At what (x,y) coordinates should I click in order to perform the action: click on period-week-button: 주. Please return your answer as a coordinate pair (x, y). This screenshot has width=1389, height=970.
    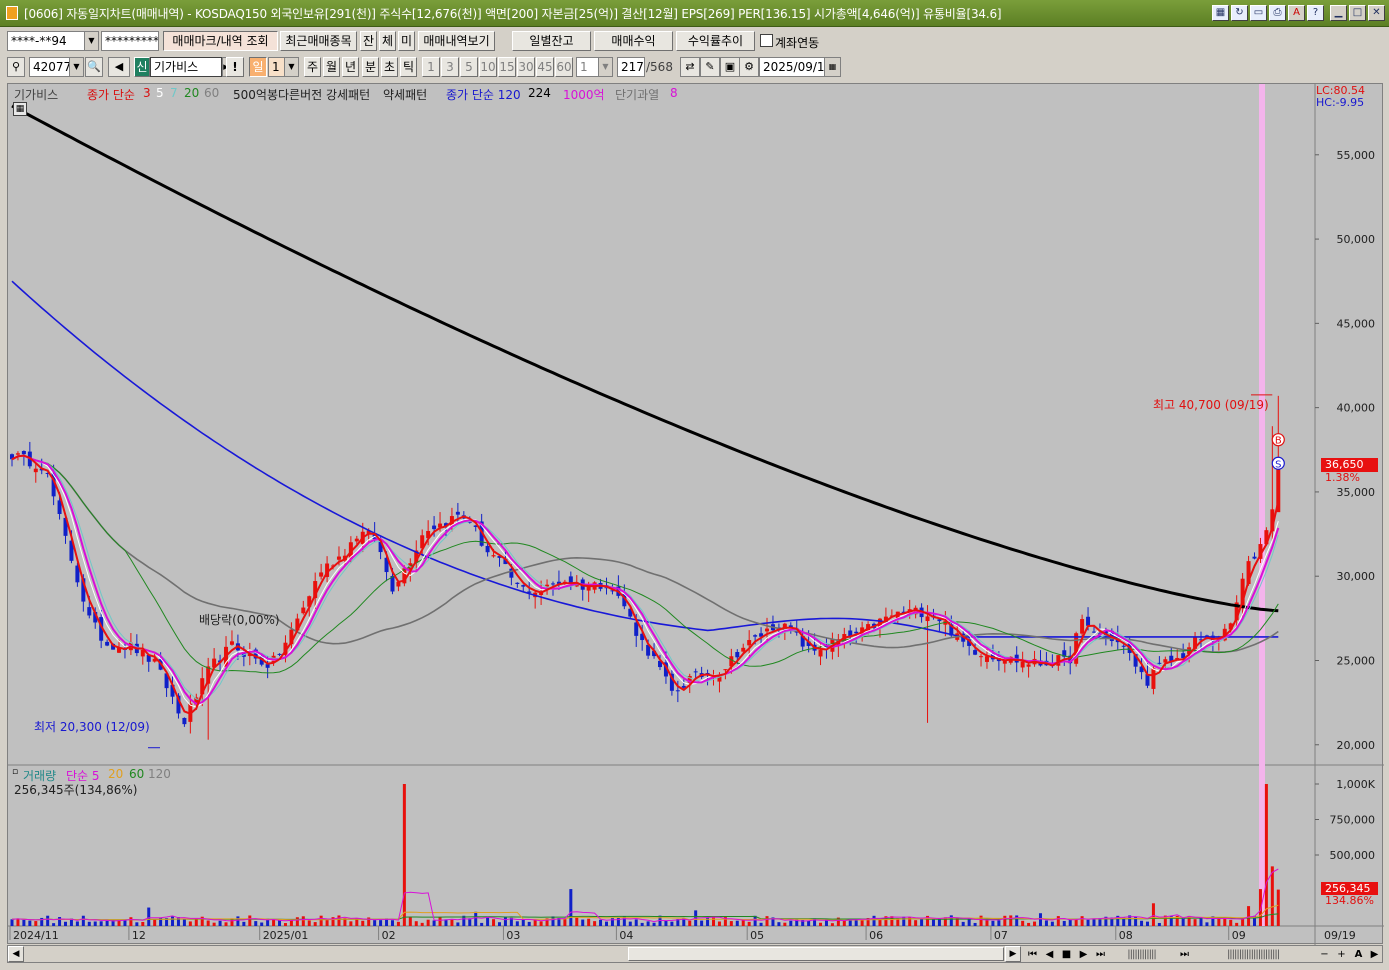
    Looking at the image, I should click on (312, 67).